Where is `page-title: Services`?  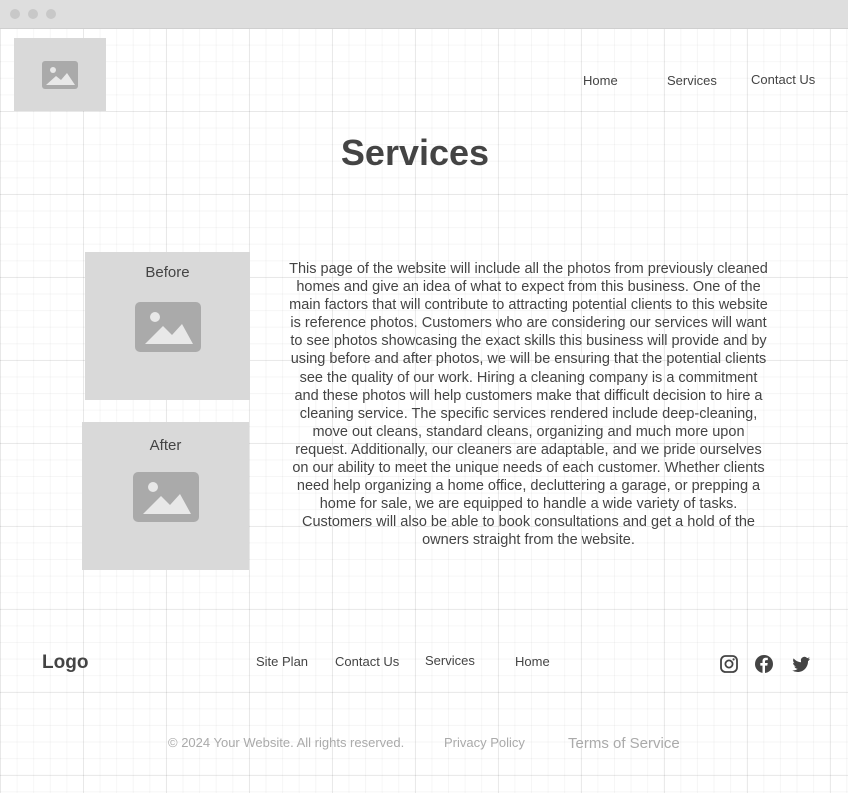 page-title: Services is located at coordinates (415, 152).